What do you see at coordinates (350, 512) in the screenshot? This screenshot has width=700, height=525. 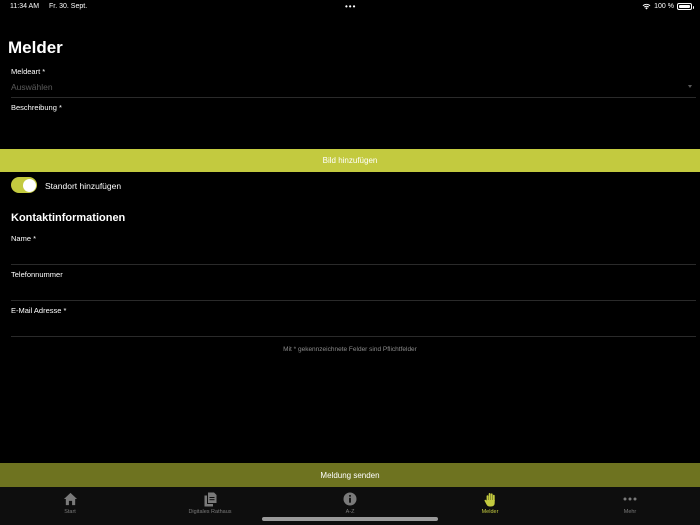 I see `tab-label: A-Z` at bounding box center [350, 512].